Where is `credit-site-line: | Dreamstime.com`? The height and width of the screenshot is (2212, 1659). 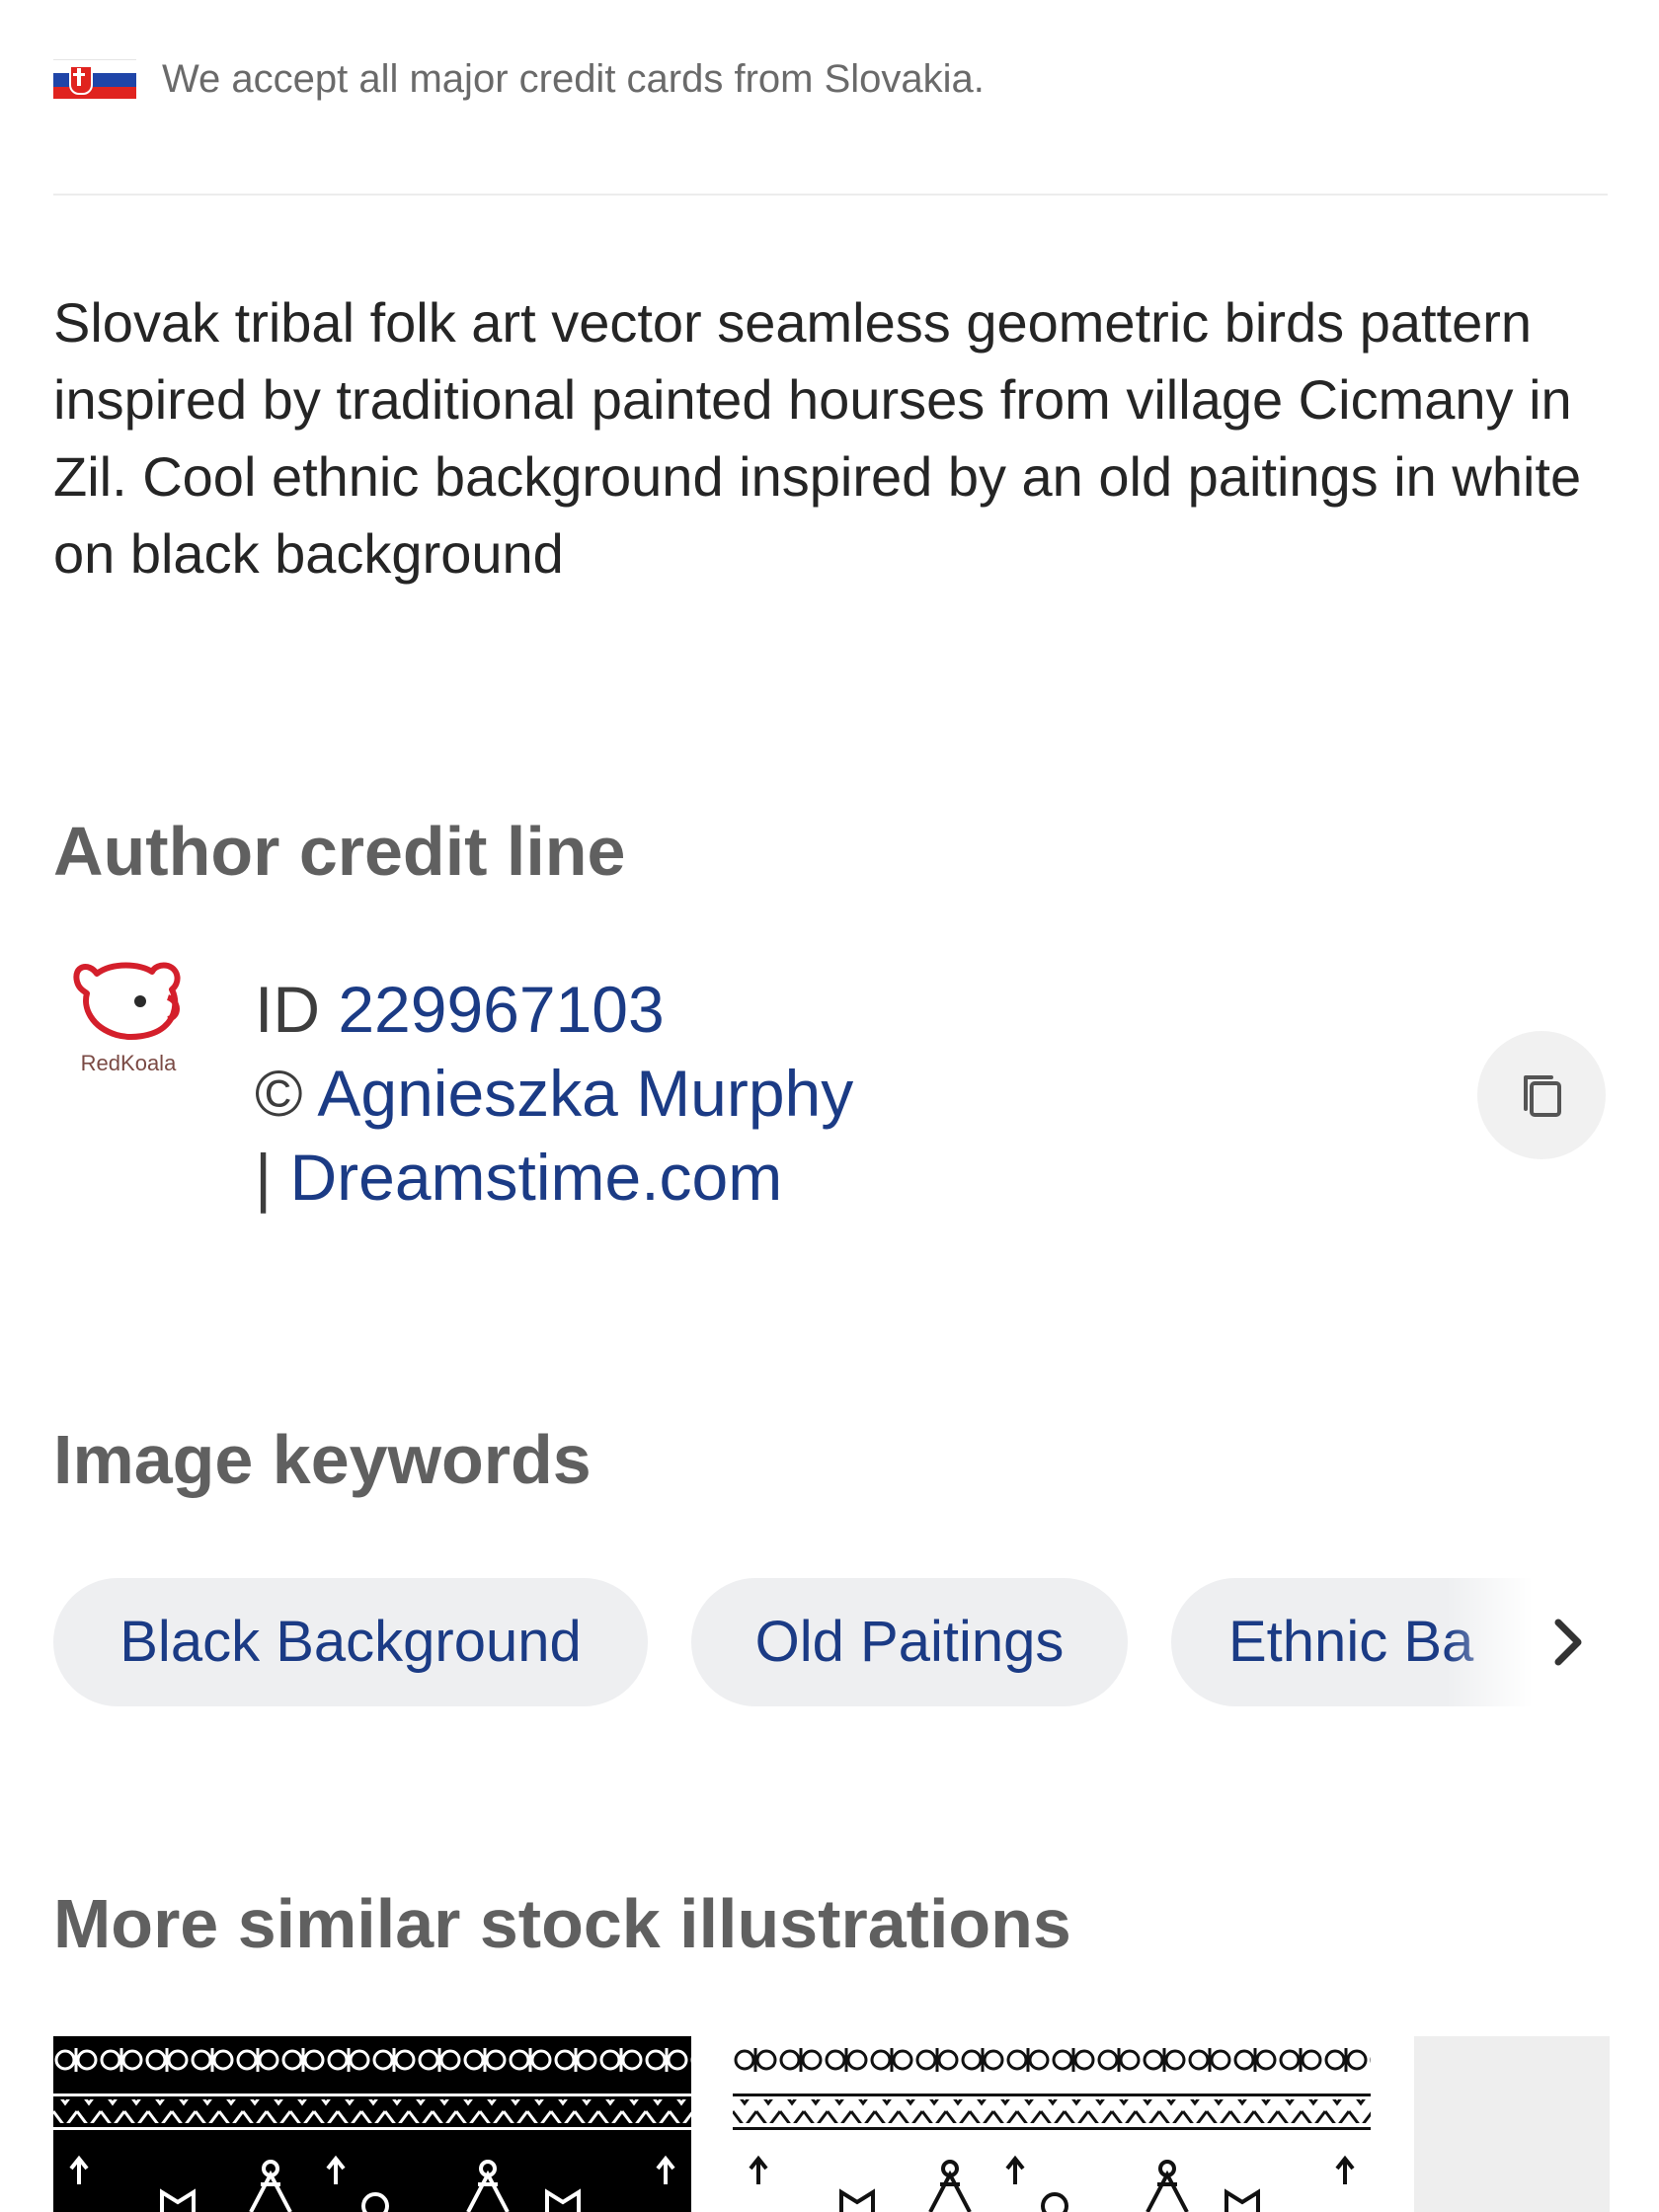
credit-site-line: | Dreamstime.com is located at coordinates (554, 1178).